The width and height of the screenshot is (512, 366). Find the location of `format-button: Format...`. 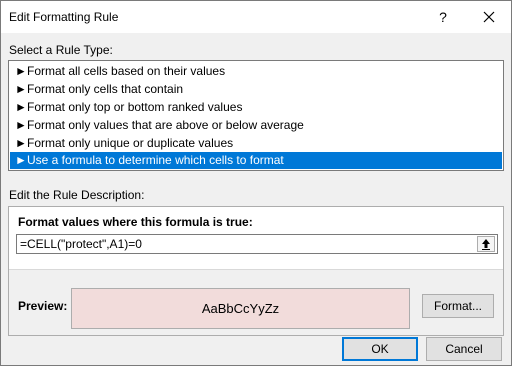

format-button: Format... is located at coordinates (458, 306).